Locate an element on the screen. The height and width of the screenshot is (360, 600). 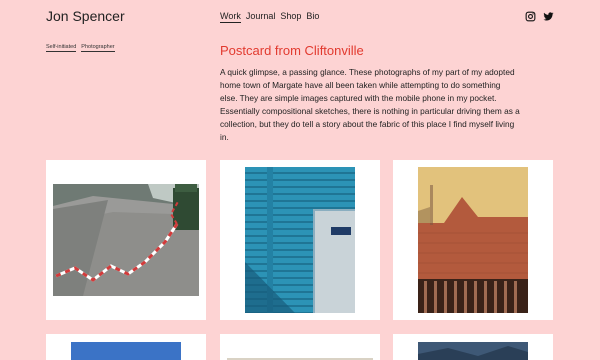
tag-photographer: Photographer is located at coordinates (98, 48).